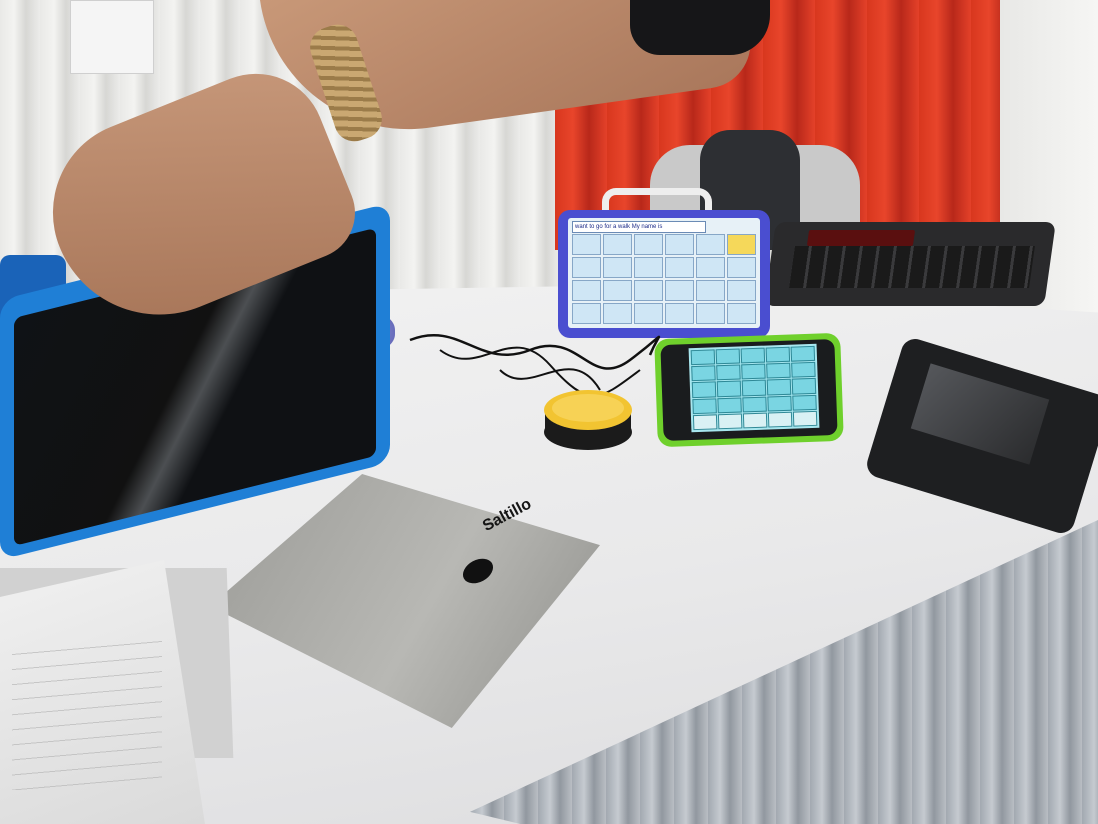 The image size is (1098, 824). Describe the element at coordinates (87, 715) in the screenshot. I see `paper-text-lines` at that location.